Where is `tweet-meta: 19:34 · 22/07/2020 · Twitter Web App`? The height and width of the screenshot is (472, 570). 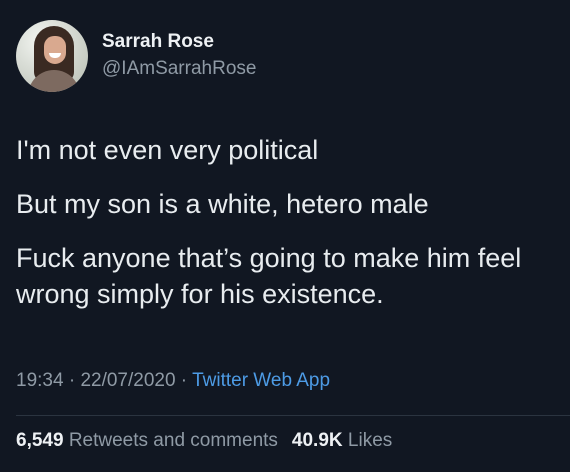 tweet-meta: 19:34 · 22/07/2020 · Twitter Web App is located at coordinates (173, 381).